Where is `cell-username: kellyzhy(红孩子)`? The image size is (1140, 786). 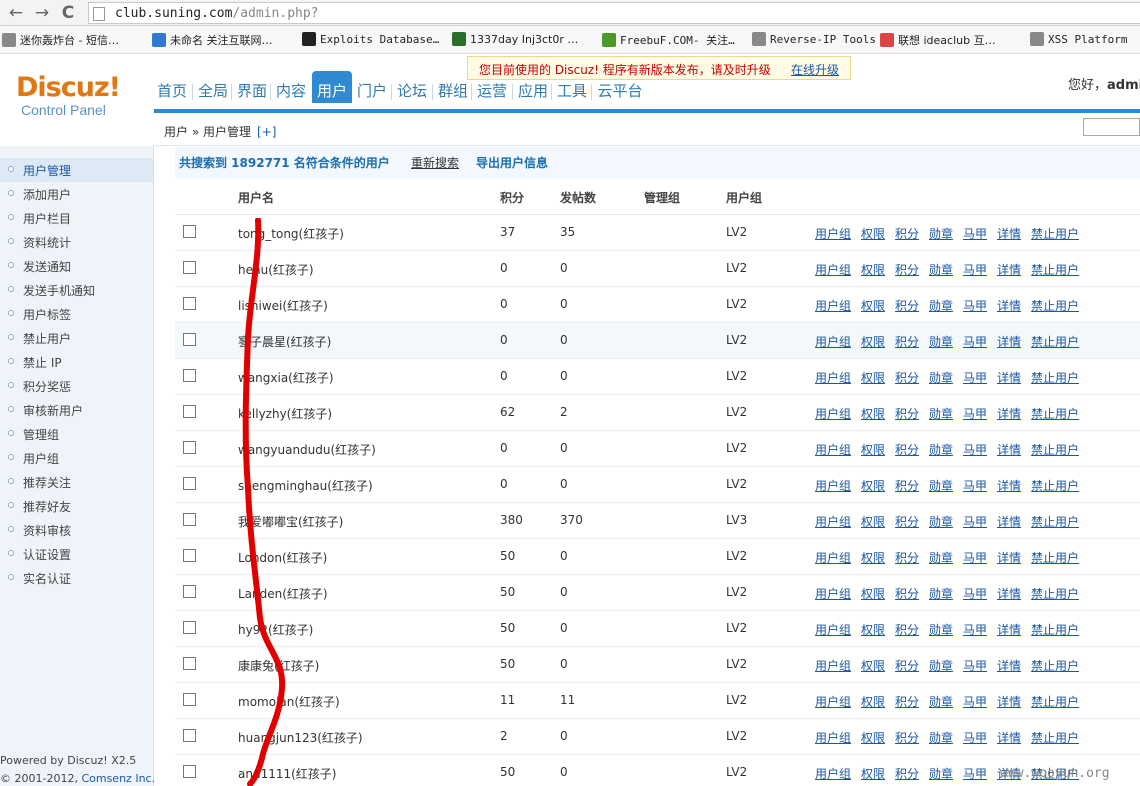 cell-username: kellyzhy(红孩子) is located at coordinates (285, 413).